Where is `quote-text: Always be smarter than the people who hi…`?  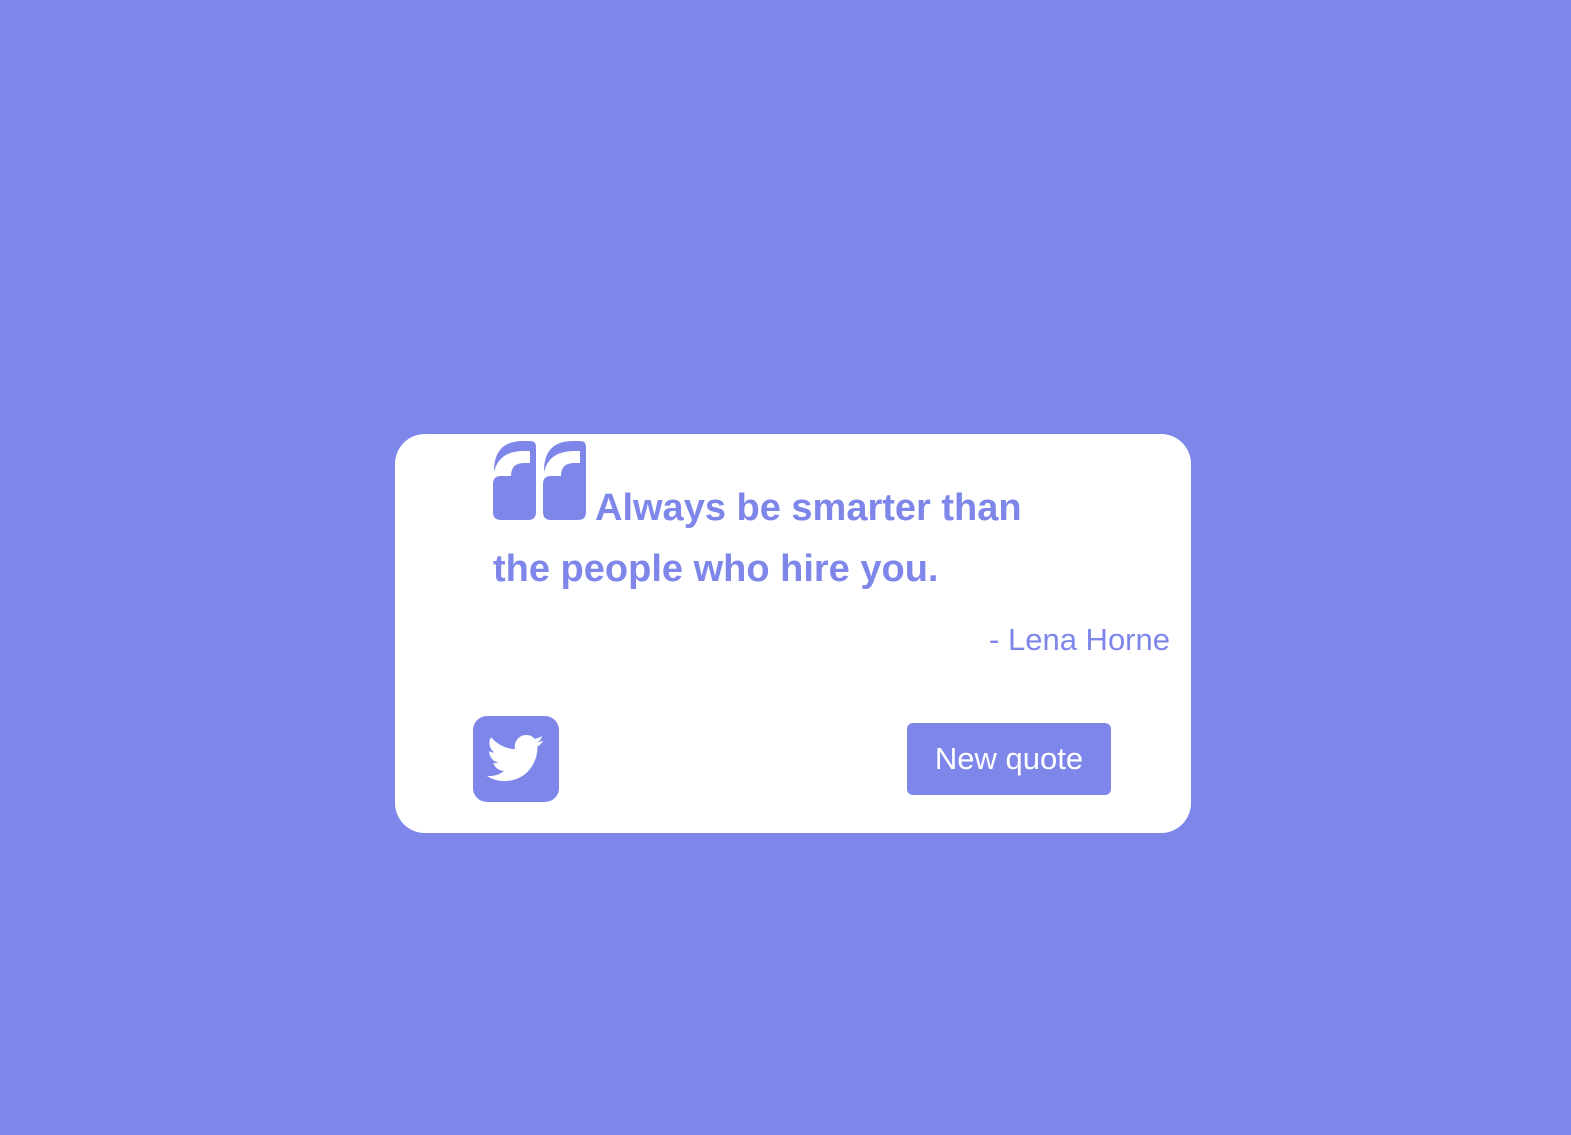 quote-text: Always be smarter than the people who hi… is located at coordinates (757, 538).